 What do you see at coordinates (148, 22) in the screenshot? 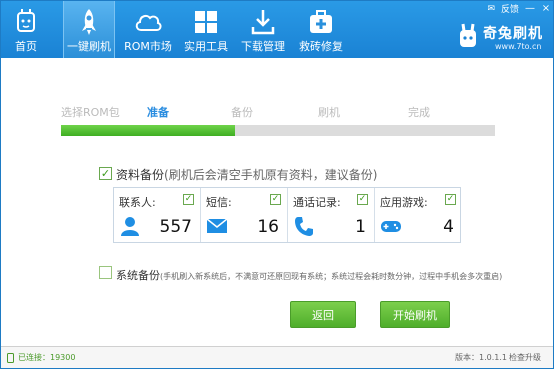
I see `cloud-icon` at bounding box center [148, 22].